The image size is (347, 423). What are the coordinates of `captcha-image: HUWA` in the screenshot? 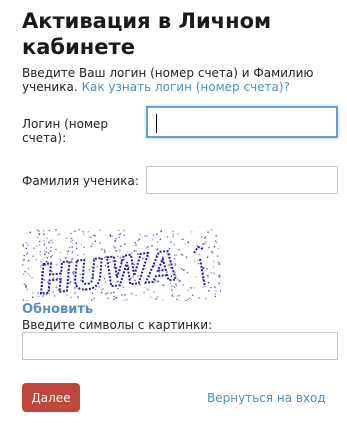 It's located at (121, 265).